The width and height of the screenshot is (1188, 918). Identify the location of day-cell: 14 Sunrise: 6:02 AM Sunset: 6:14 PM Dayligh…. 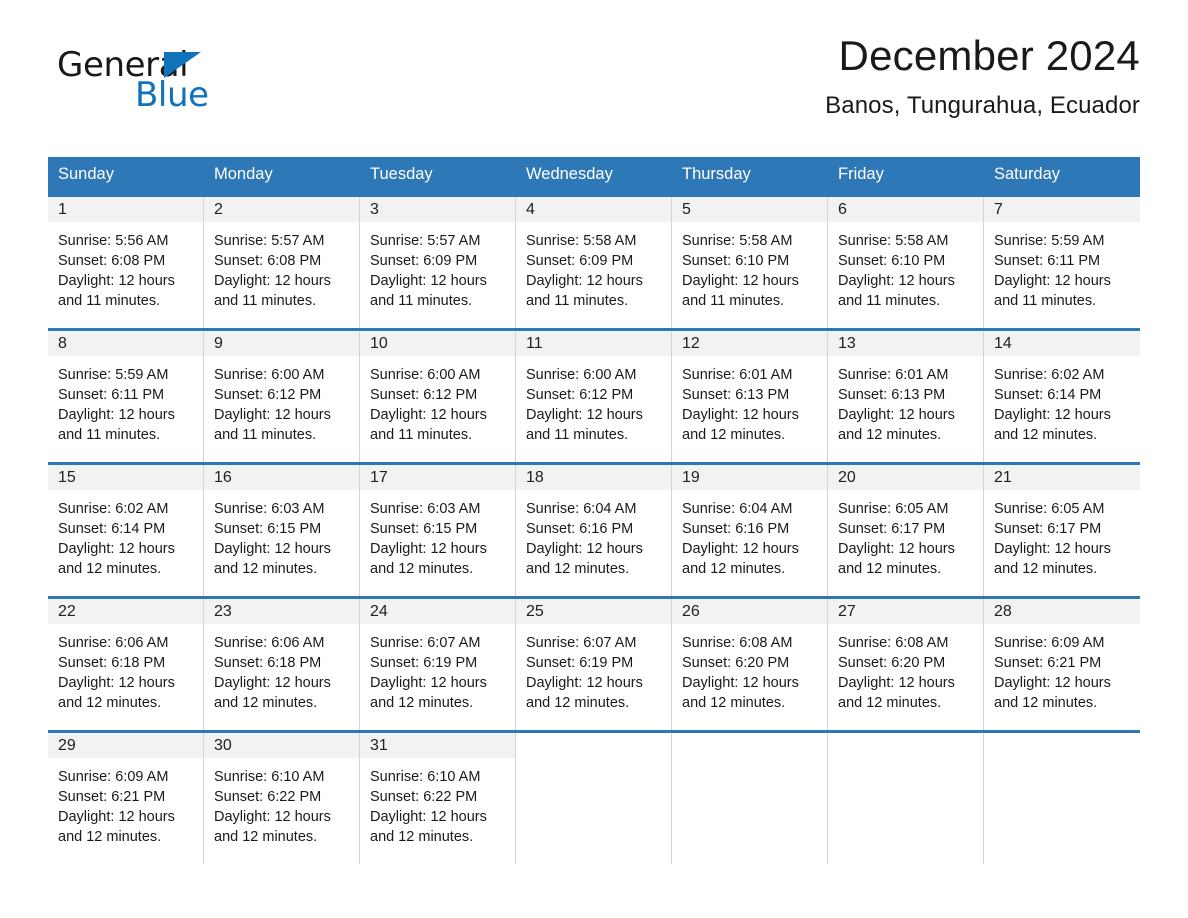
(1062, 396).